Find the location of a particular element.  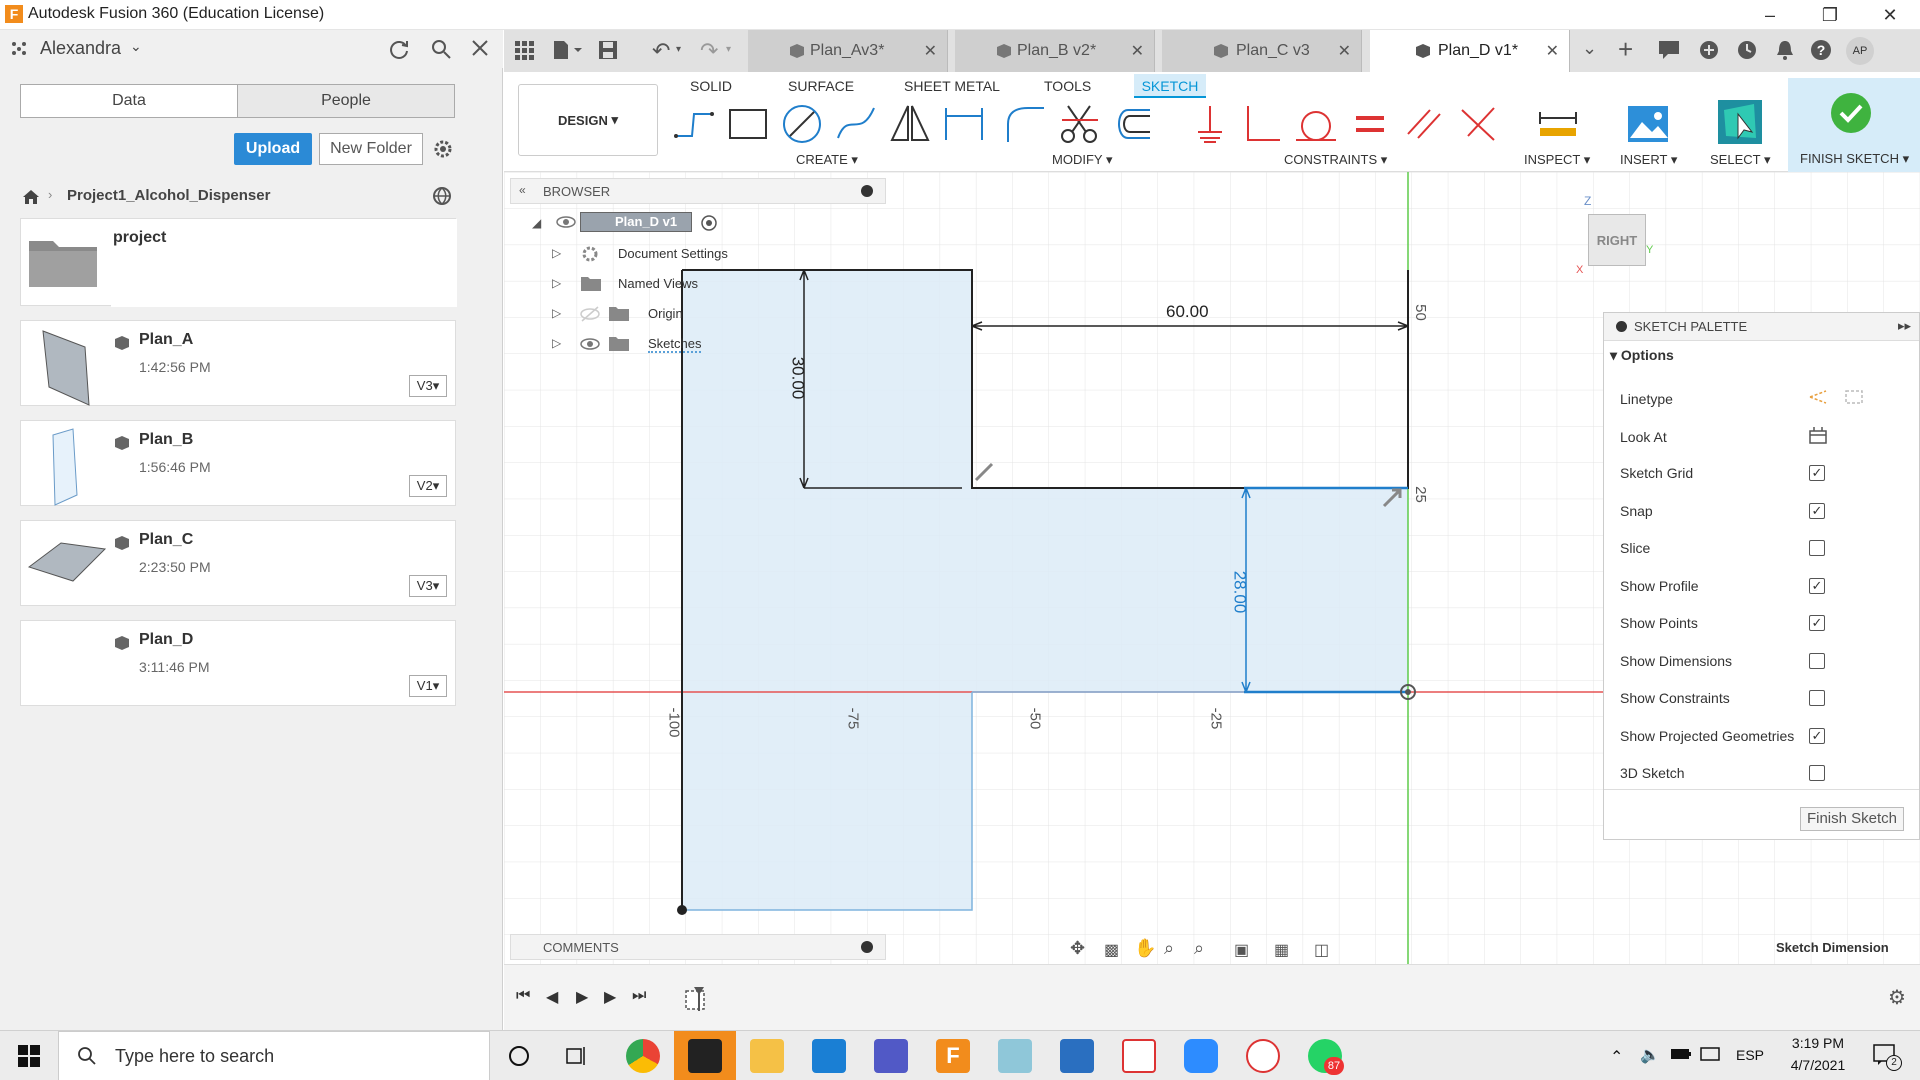

viewports-icon: ◫ is located at coordinates (1321, 950).